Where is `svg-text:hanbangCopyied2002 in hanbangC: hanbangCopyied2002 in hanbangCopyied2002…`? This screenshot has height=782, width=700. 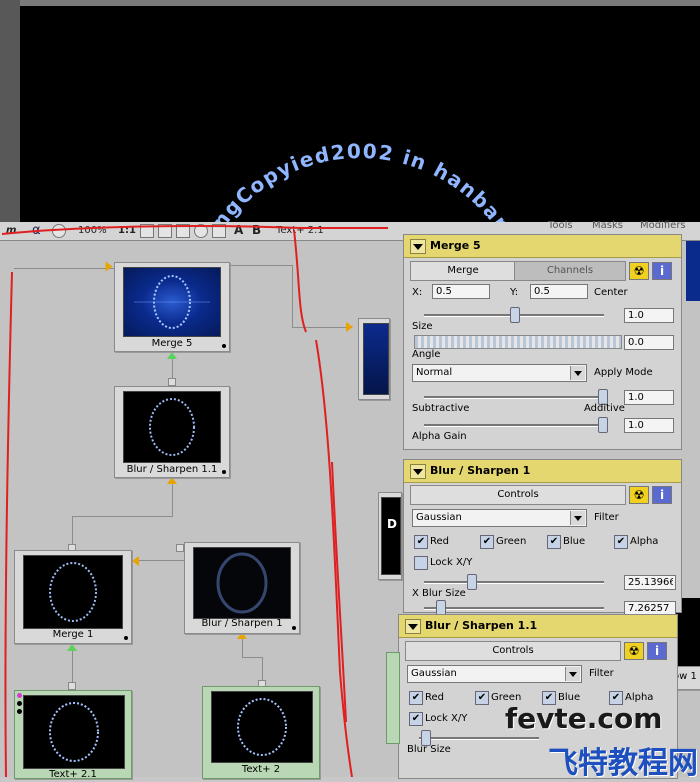
svg-text:hanbangCopyied2002 in hanbangC: hanbangCopyied2002 in hanbangCopyied2002… is located at coordinates (361, 180).